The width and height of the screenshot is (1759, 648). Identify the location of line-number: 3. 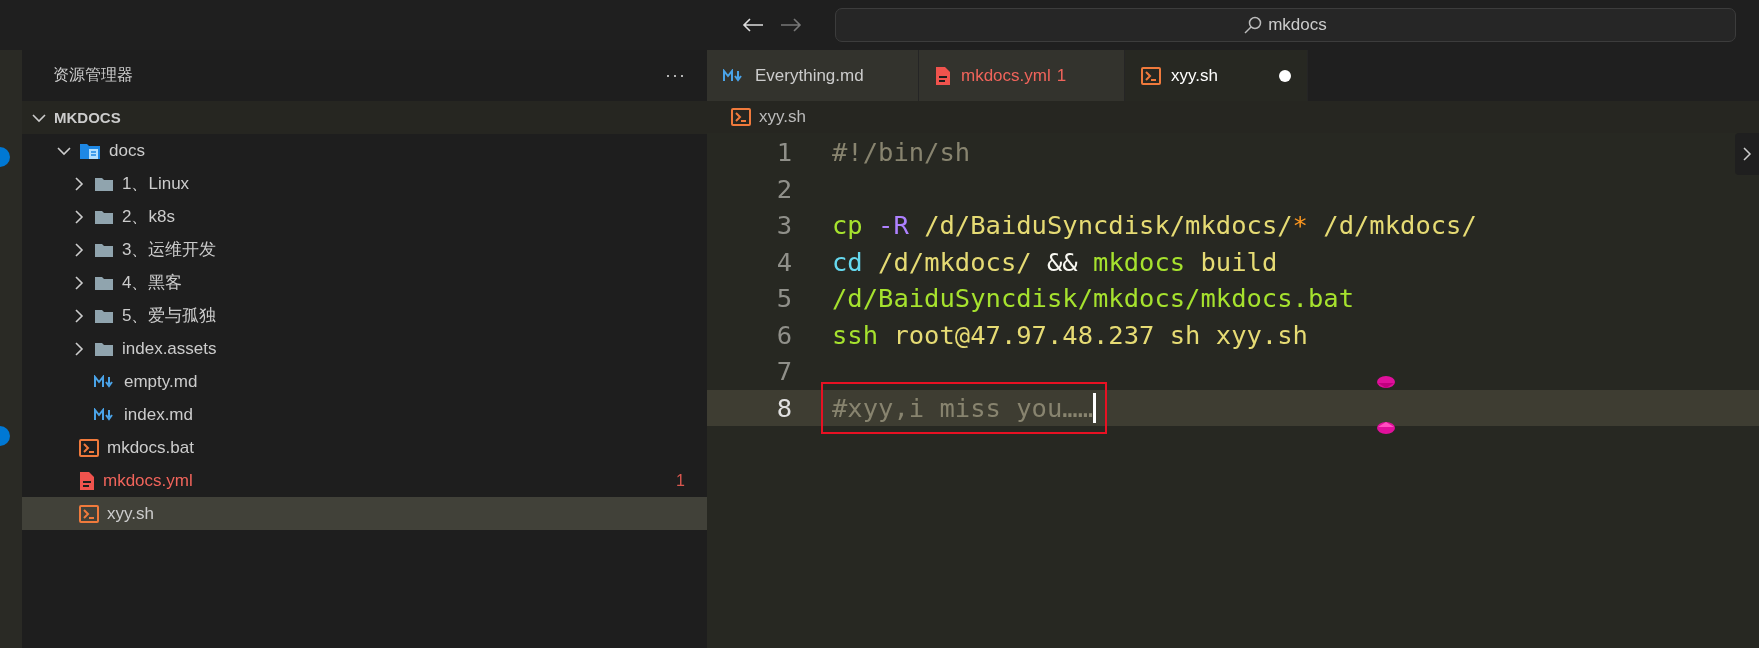
(783, 225).